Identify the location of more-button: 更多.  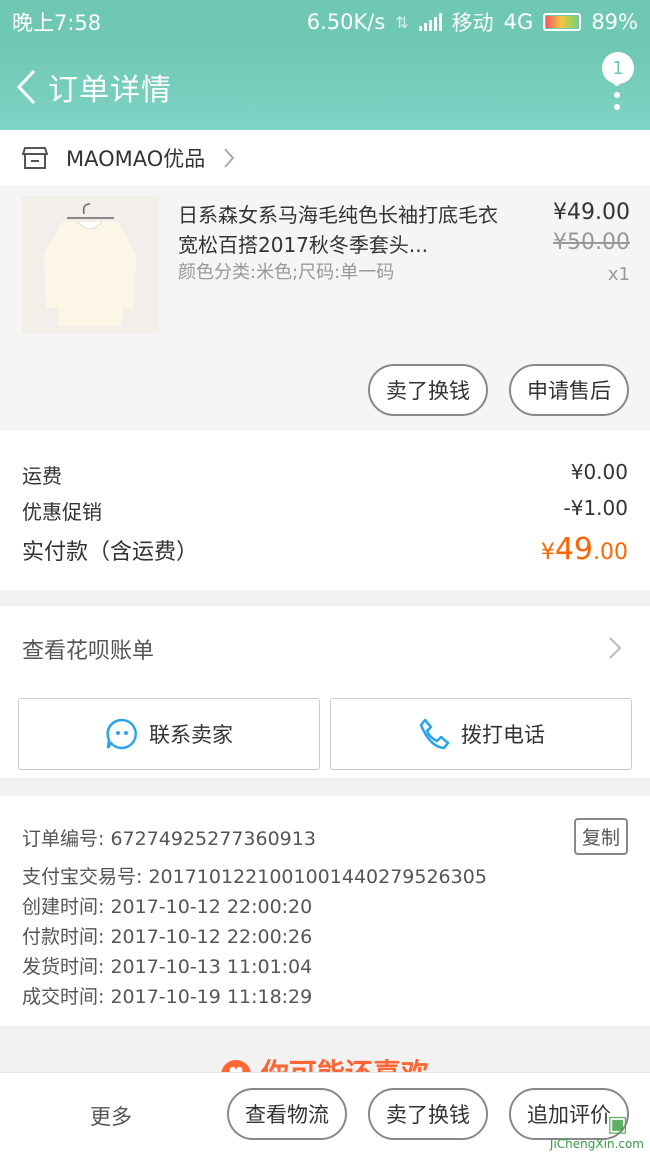
(111, 1116).